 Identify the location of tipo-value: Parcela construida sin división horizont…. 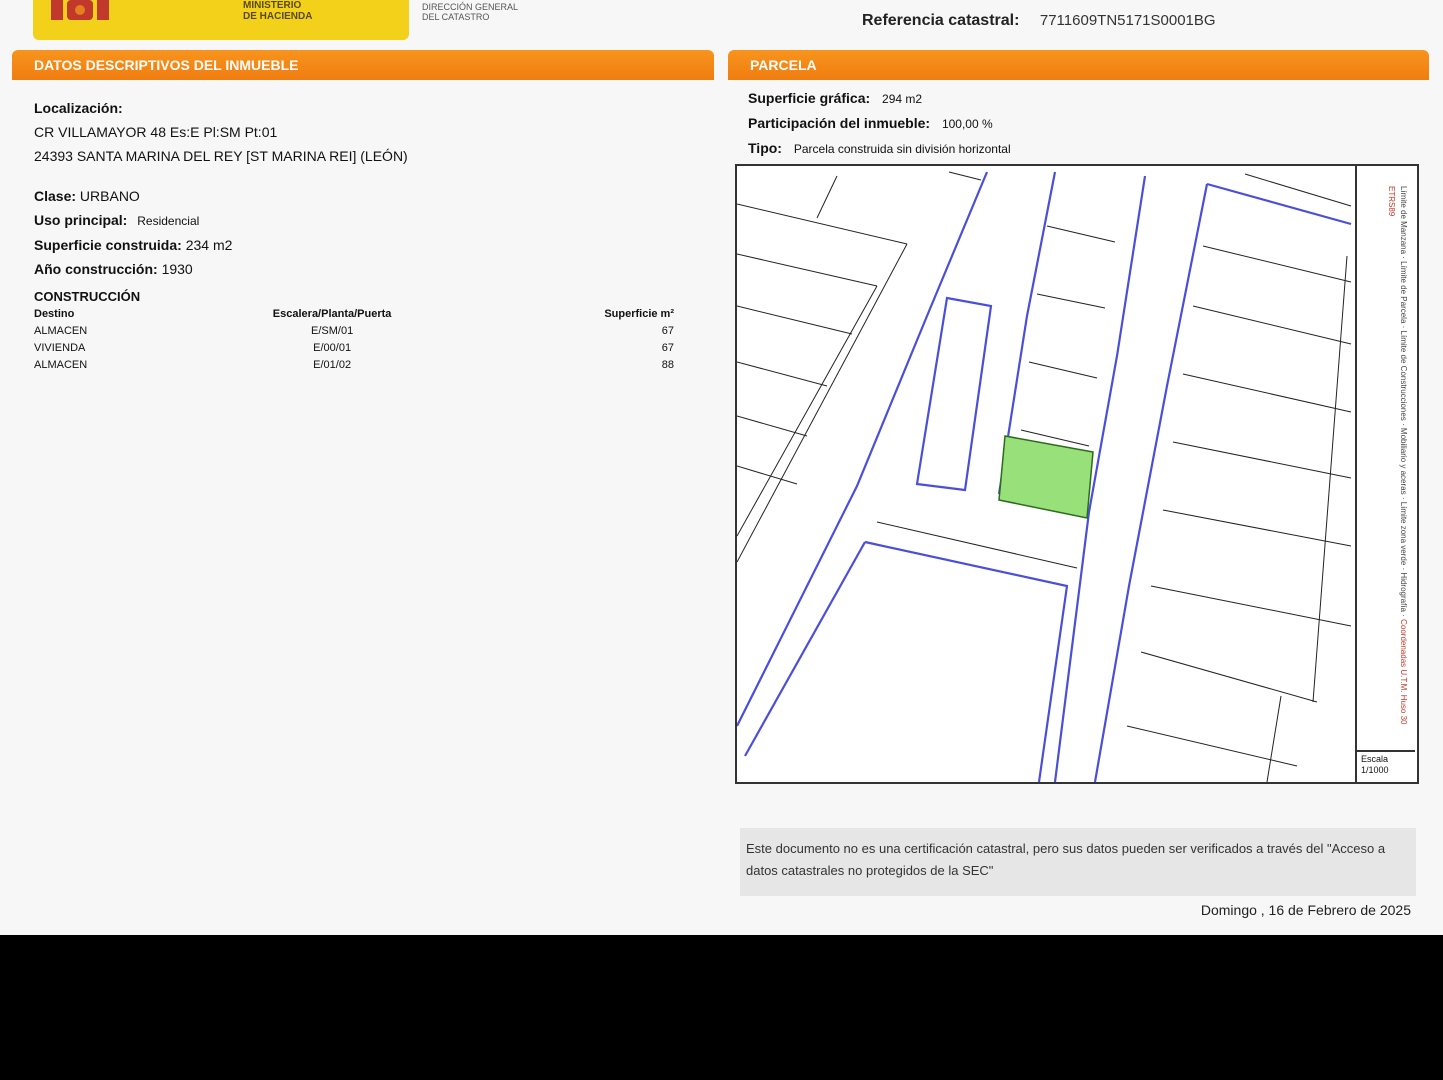
(902, 149).